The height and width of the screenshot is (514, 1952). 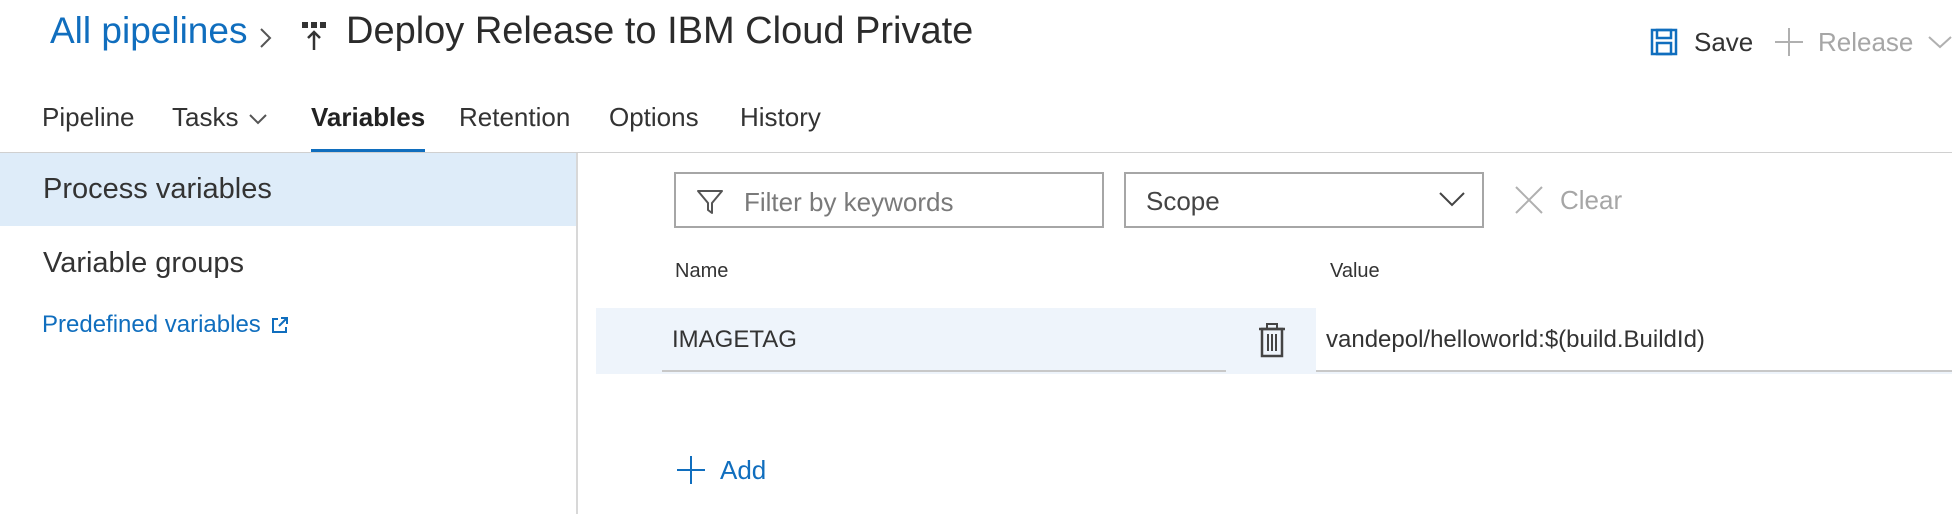 What do you see at coordinates (279, 325) in the screenshot?
I see `external-link-icon` at bounding box center [279, 325].